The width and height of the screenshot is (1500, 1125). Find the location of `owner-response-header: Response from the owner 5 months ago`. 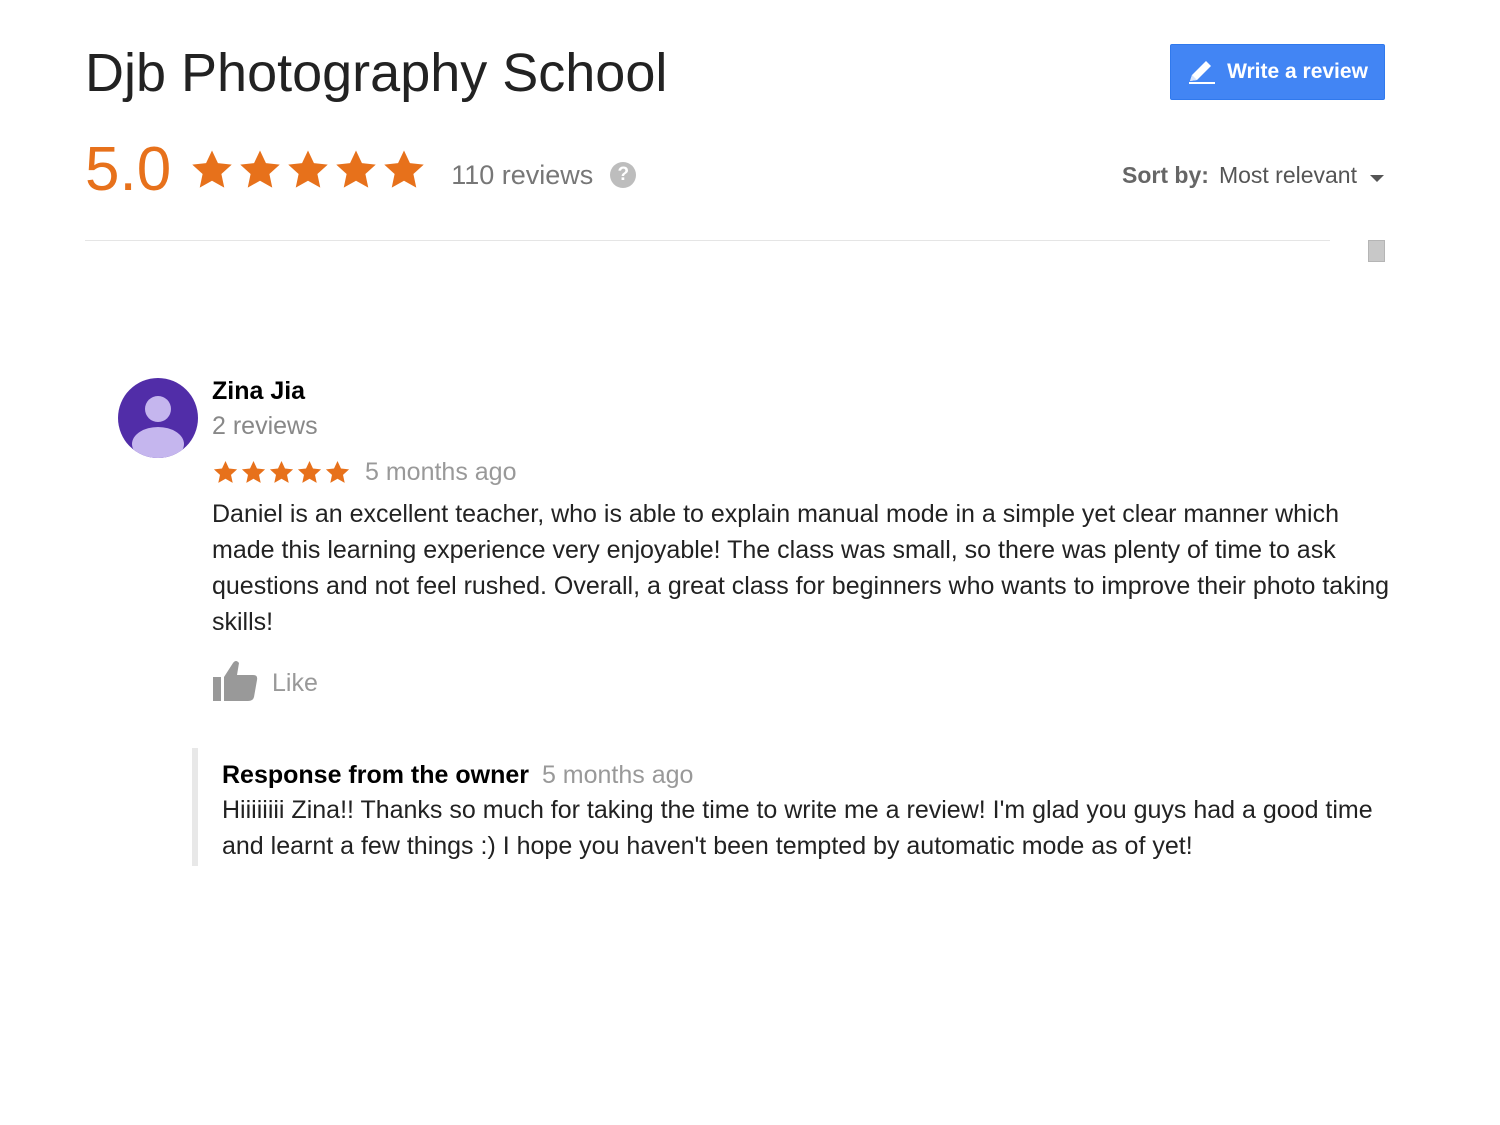

owner-response-header: Response from the owner 5 months ago is located at coordinates (807, 775).